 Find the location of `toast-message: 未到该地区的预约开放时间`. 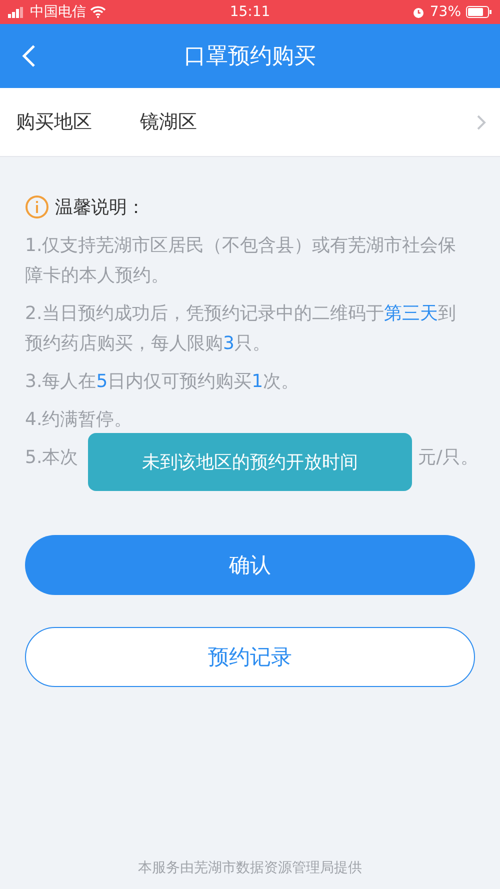

toast-message: 未到该地区的预约开放时间 is located at coordinates (250, 462).